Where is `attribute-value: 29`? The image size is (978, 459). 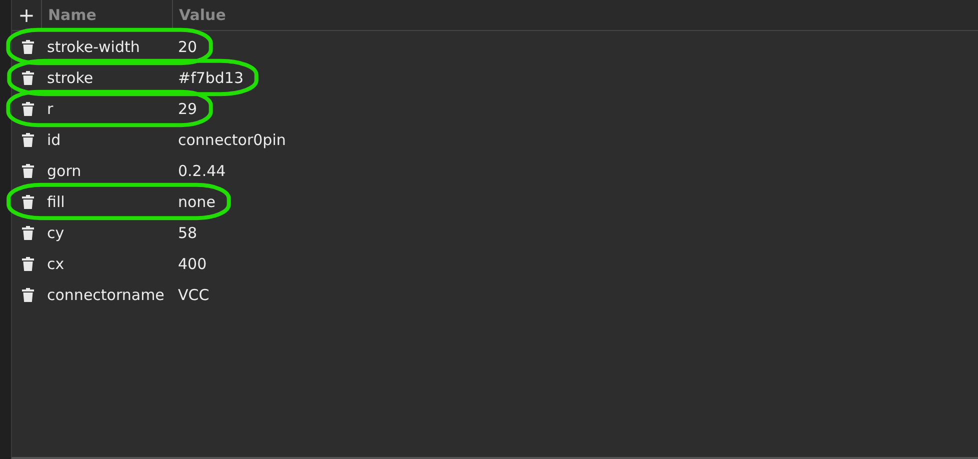
attribute-value: 29 is located at coordinates (188, 109).